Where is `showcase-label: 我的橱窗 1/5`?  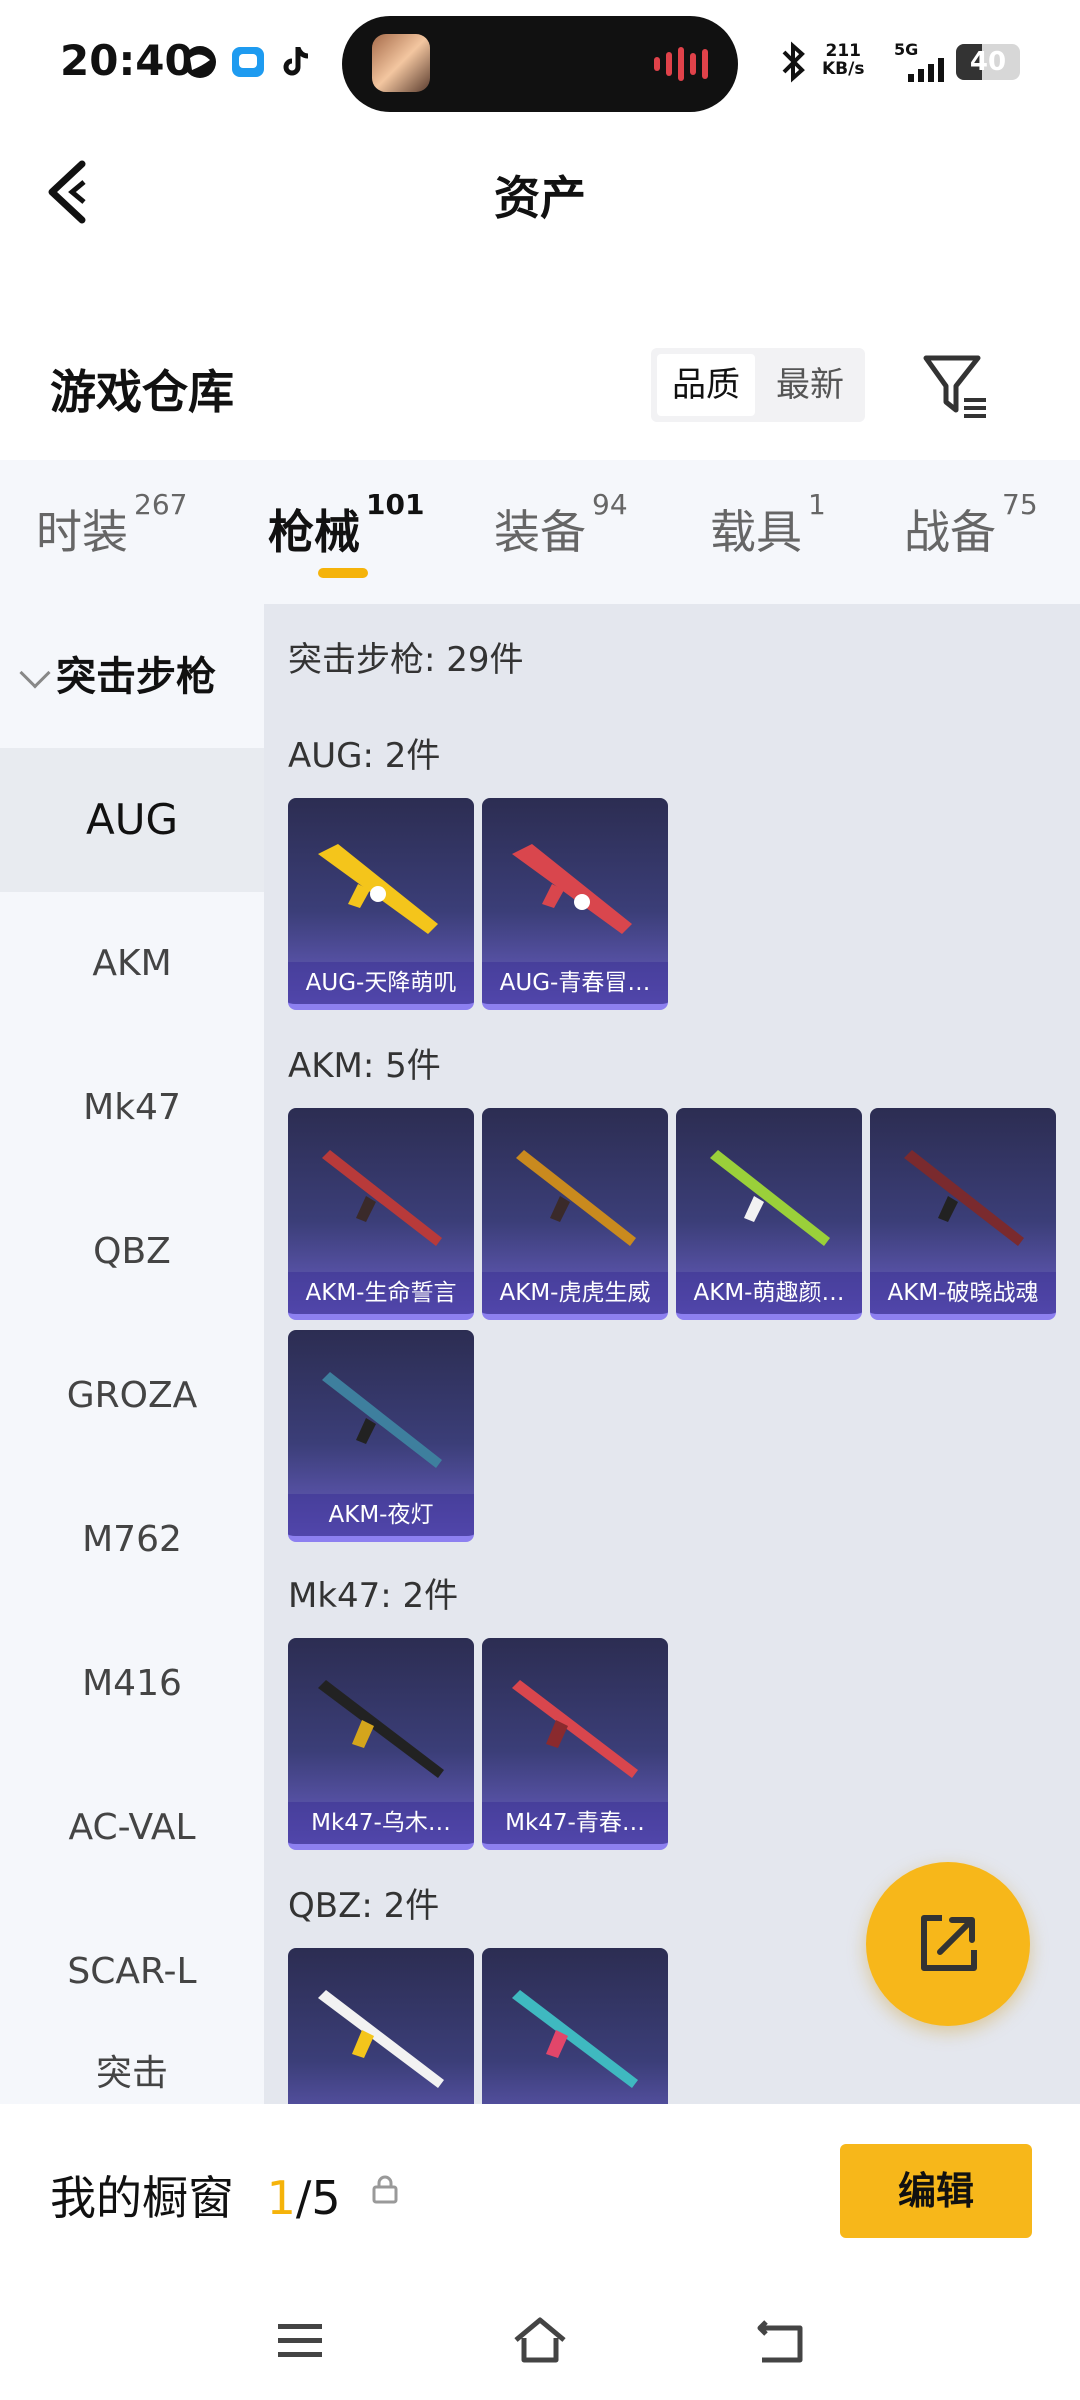
showcase-label: 我的橱窗 1/5 is located at coordinates (195, 2198).